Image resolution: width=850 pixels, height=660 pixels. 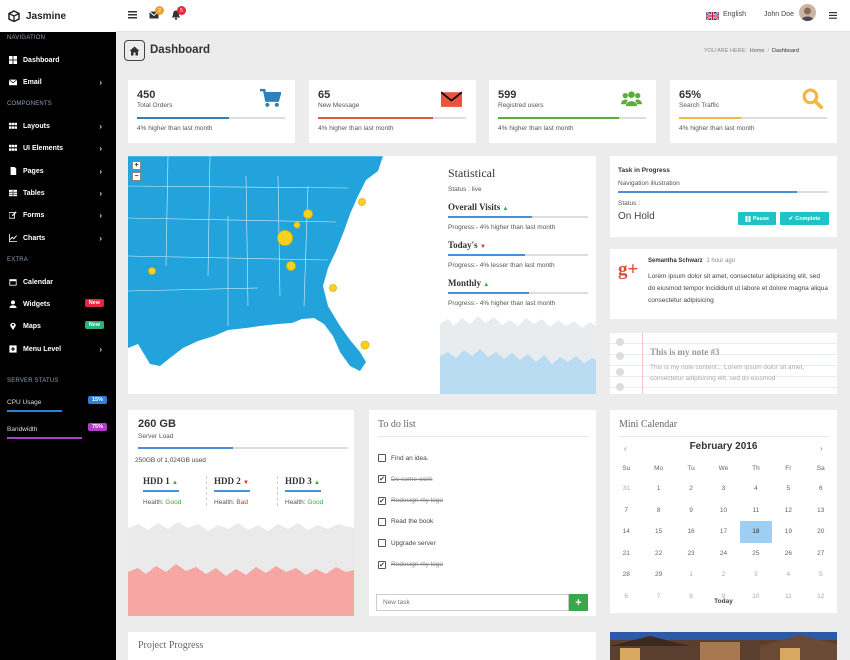 What do you see at coordinates (392, 111) in the screenshot?
I see `stat-card-new-message: 65 New Message 4% higher than last month` at bounding box center [392, 111].